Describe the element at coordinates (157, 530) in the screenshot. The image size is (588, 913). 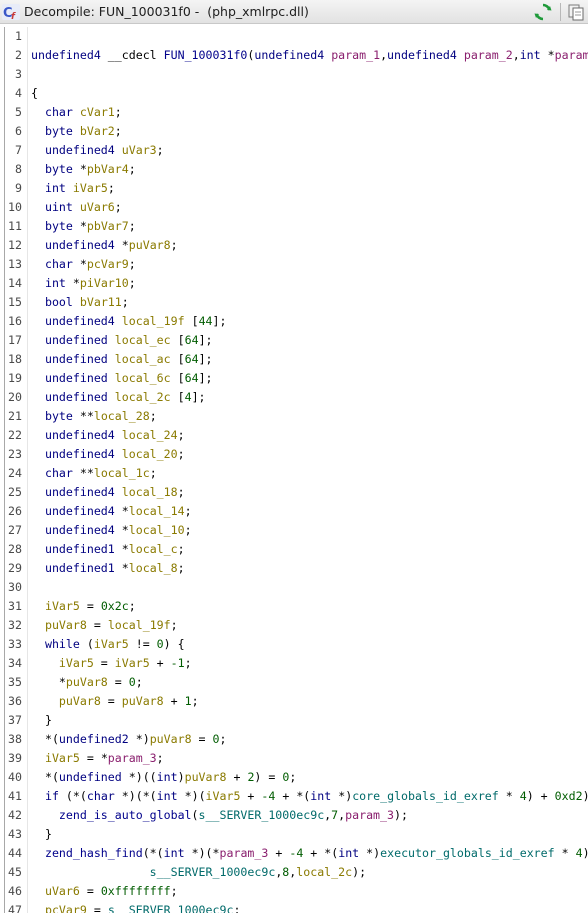
I see `variable-token: local_10` at that location.